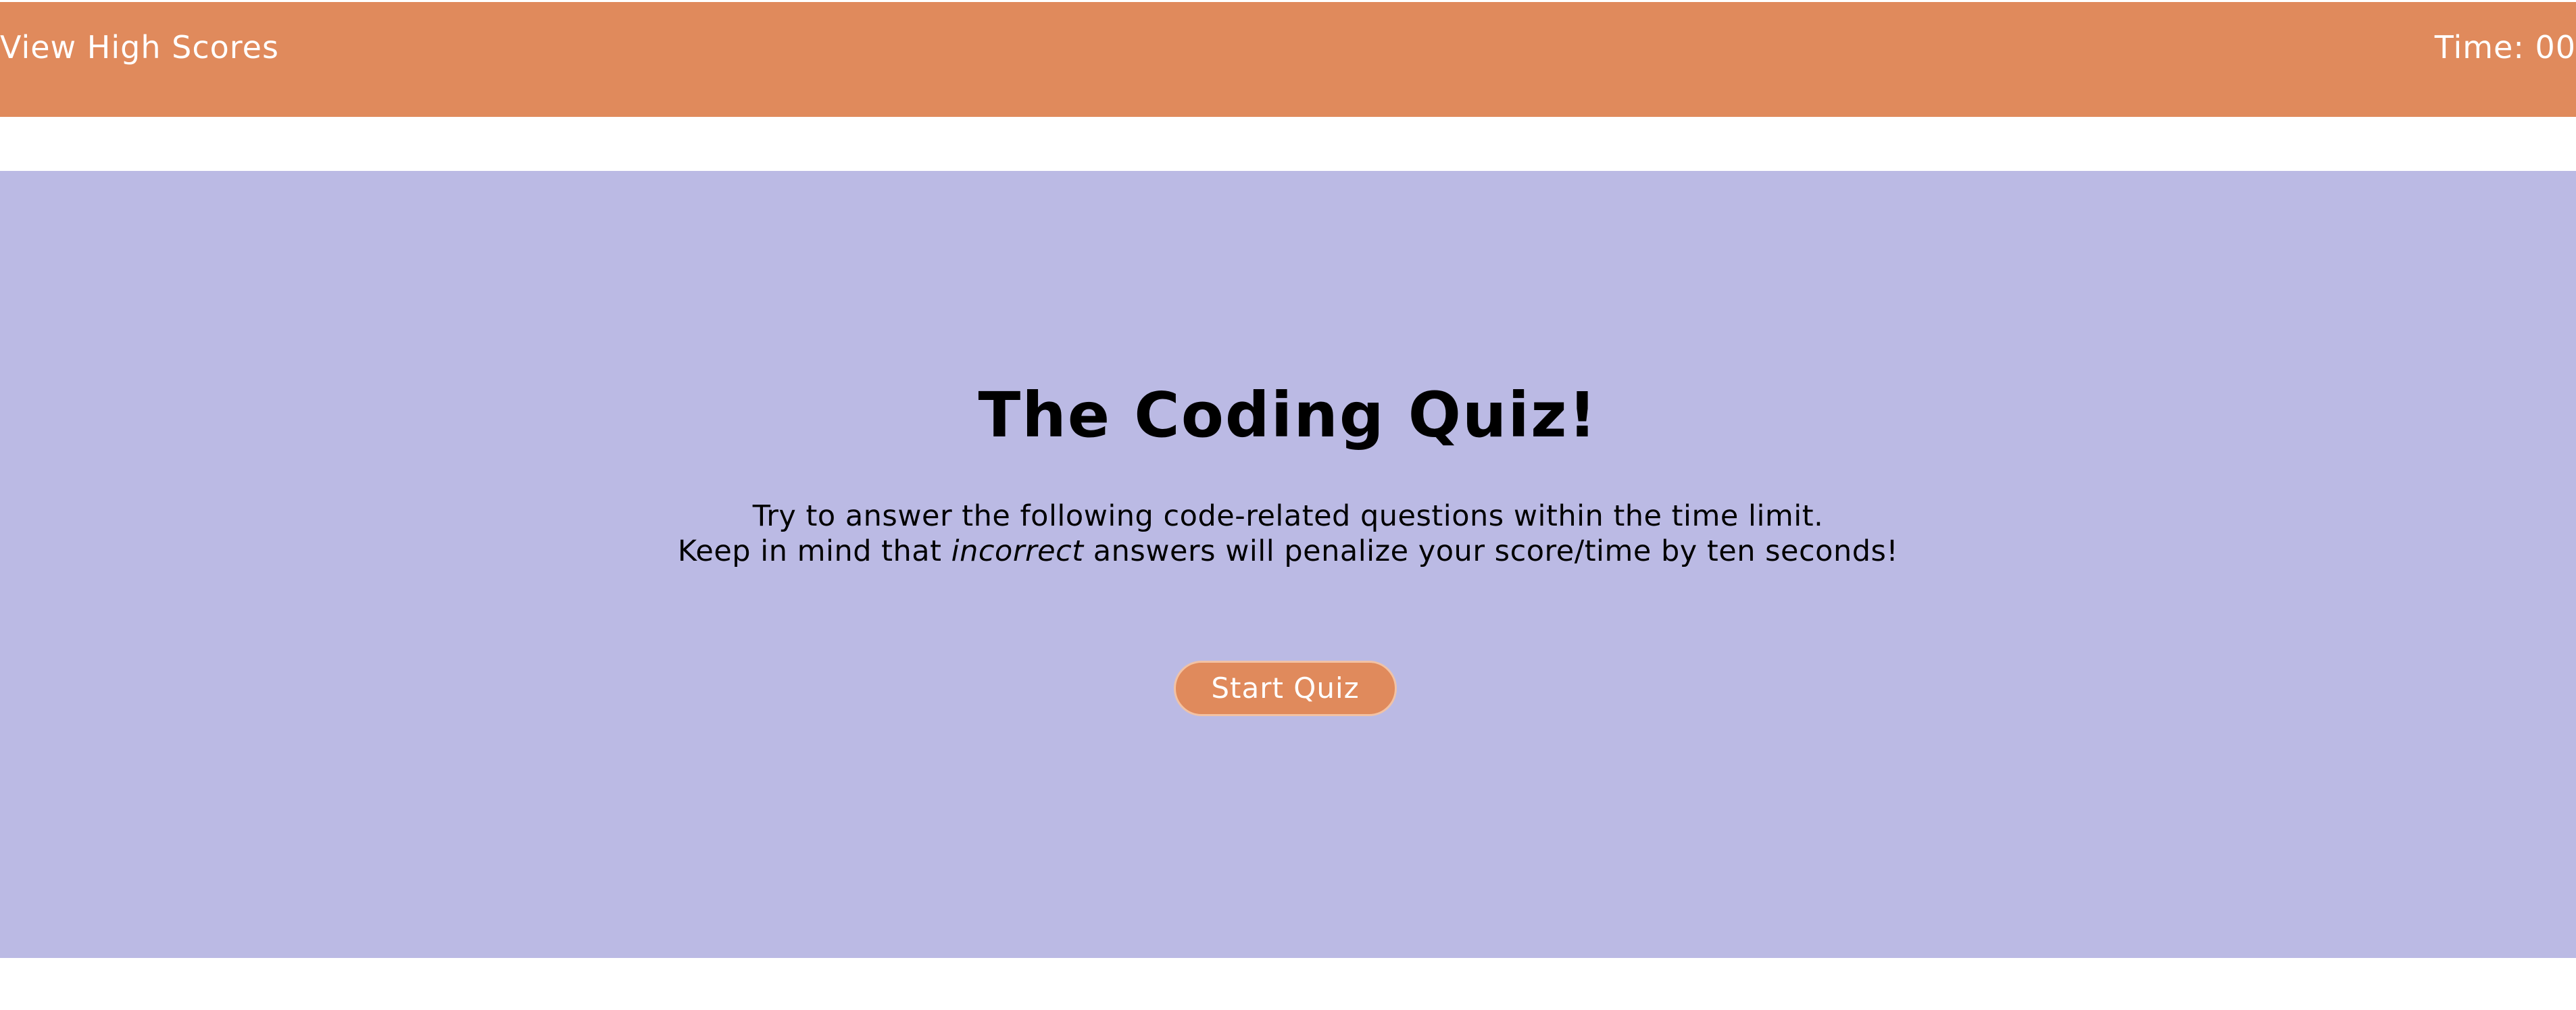 The height and width of the screenshot is (1010, 2576). Describe the element at coordinates (1288, 415) in the screenshot. I see `page-title: The Coding Quiz!` at that location.